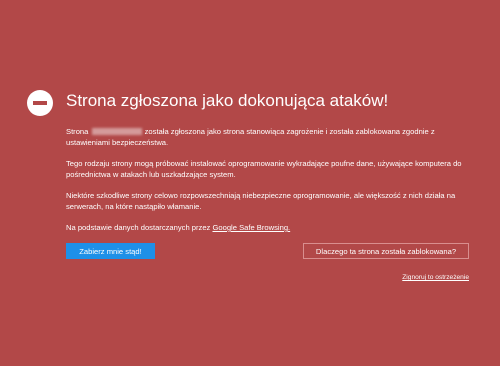 The image size is (500, 366). I want to click on blurred-site-url, so click(116, 131).